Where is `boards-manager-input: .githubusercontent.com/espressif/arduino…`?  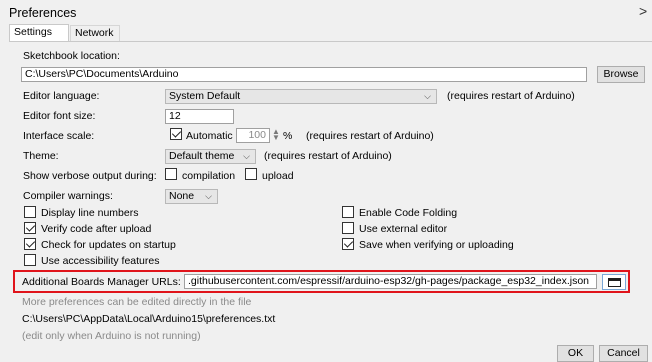
boards-manager-input: .githubusercontent.com/espressif/arduino… is located at coordinates (390, 281).